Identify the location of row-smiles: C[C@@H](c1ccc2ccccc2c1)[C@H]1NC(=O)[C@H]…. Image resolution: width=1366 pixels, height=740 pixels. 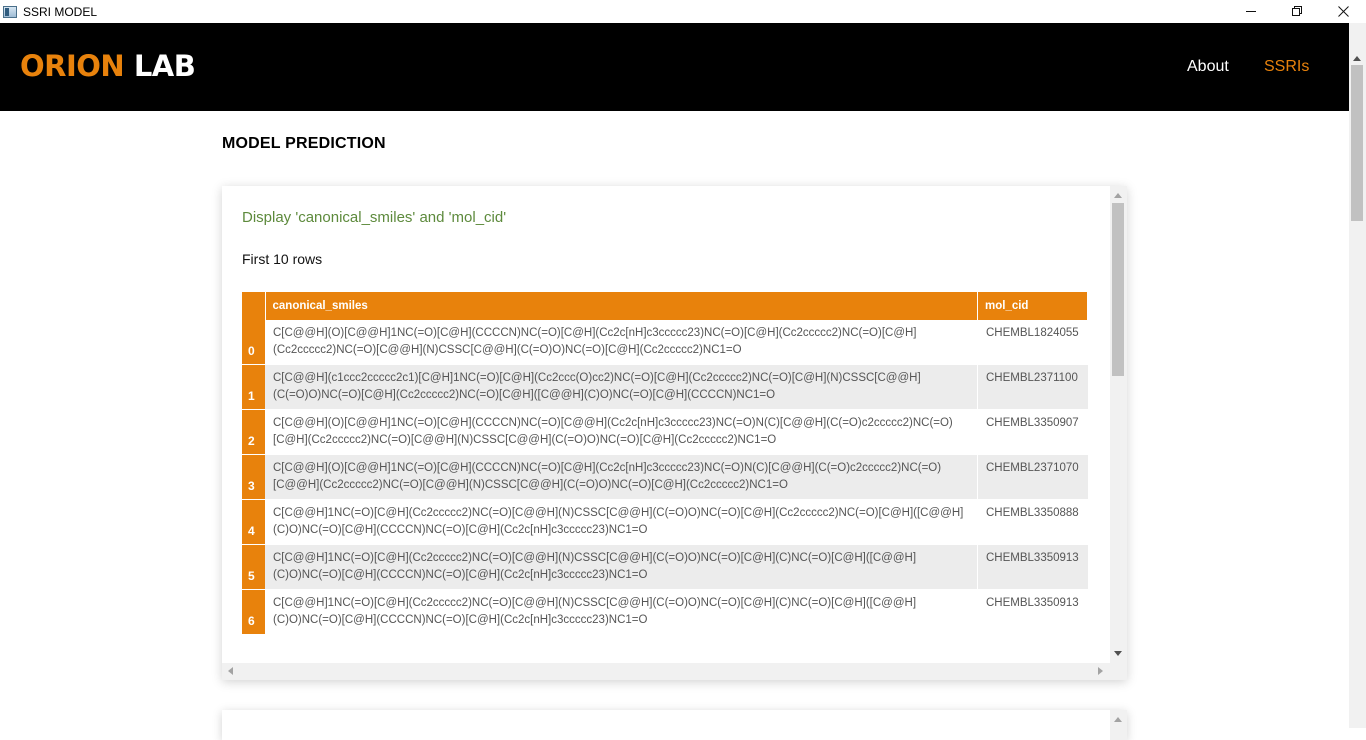
(621, 387).